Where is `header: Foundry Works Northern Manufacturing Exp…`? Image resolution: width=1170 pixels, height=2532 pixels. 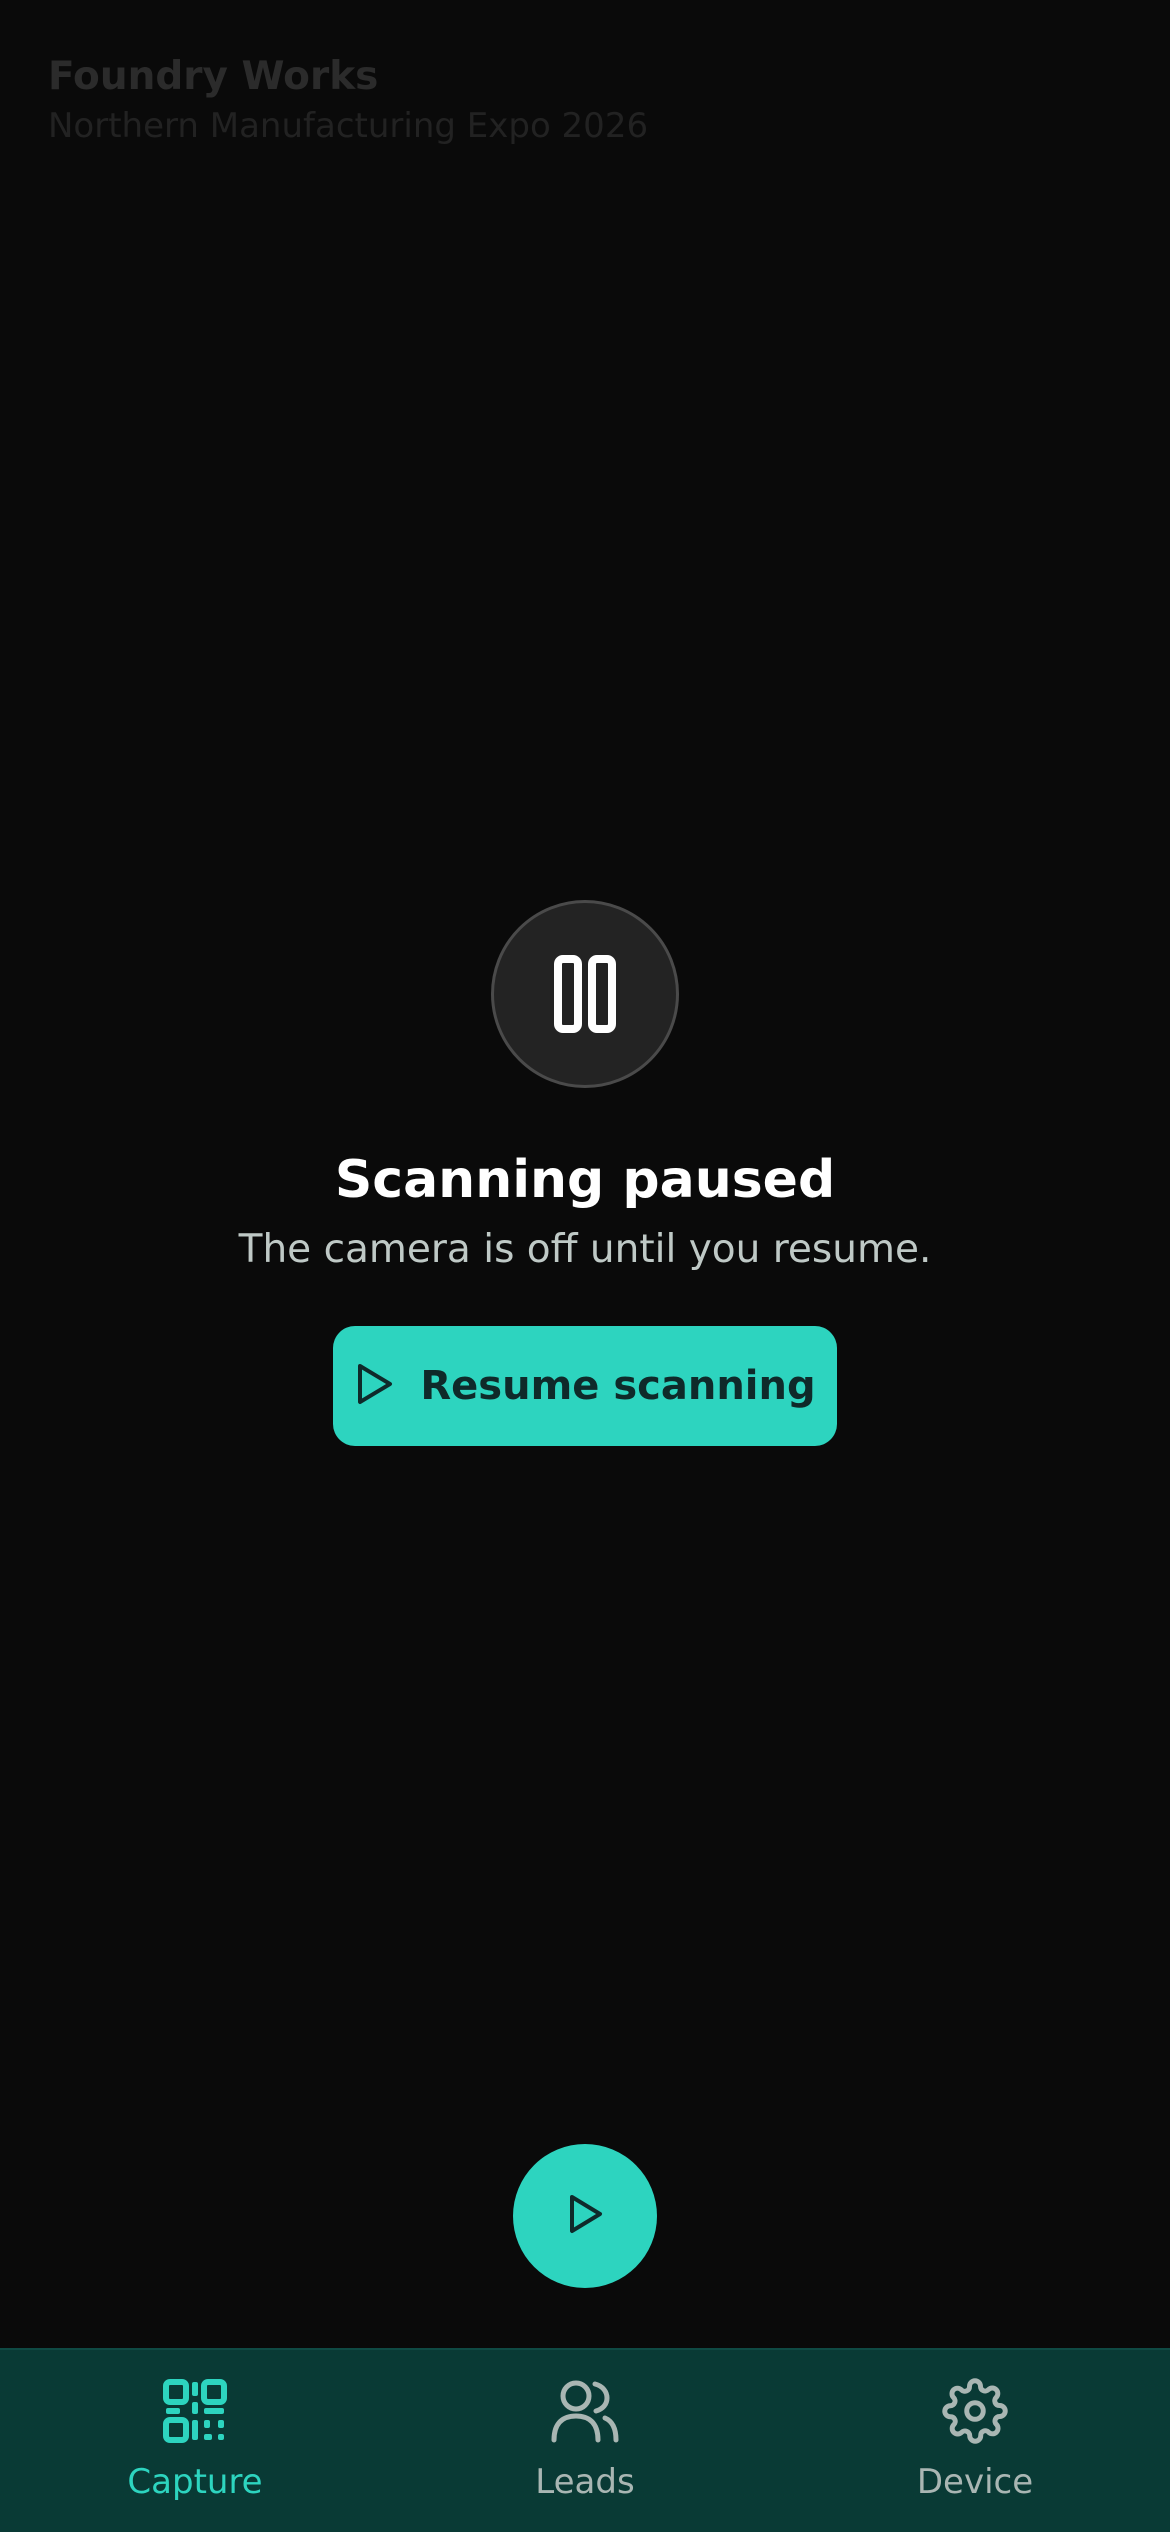 header: Foundry Works Northern Manufacturing Exp… is located at coordinates (348, 101).